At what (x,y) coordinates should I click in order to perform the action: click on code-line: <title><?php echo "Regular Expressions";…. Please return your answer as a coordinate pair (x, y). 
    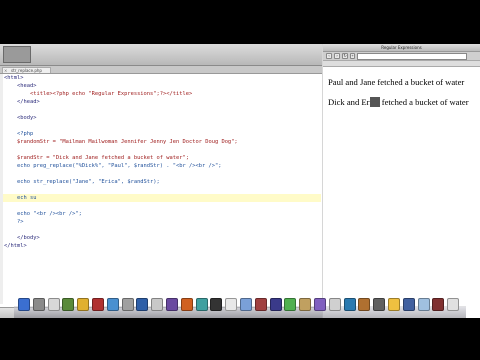
    Looking at the image, I should click on (98, 94).